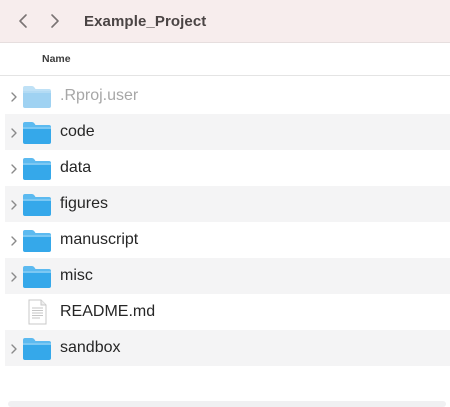 The image size is (450, 407). I want to click on forward-button, so click(55, 21).